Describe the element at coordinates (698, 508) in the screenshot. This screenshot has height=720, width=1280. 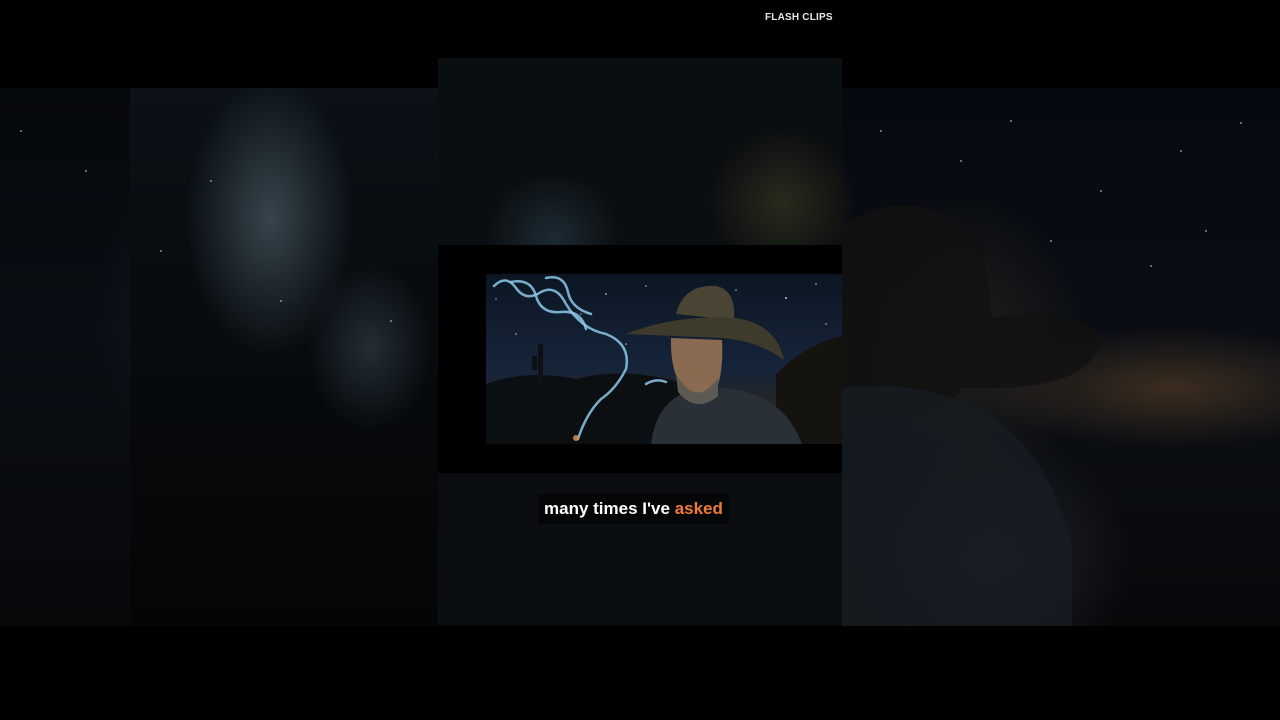
I see `caption-highlight-word: asked` at that location.